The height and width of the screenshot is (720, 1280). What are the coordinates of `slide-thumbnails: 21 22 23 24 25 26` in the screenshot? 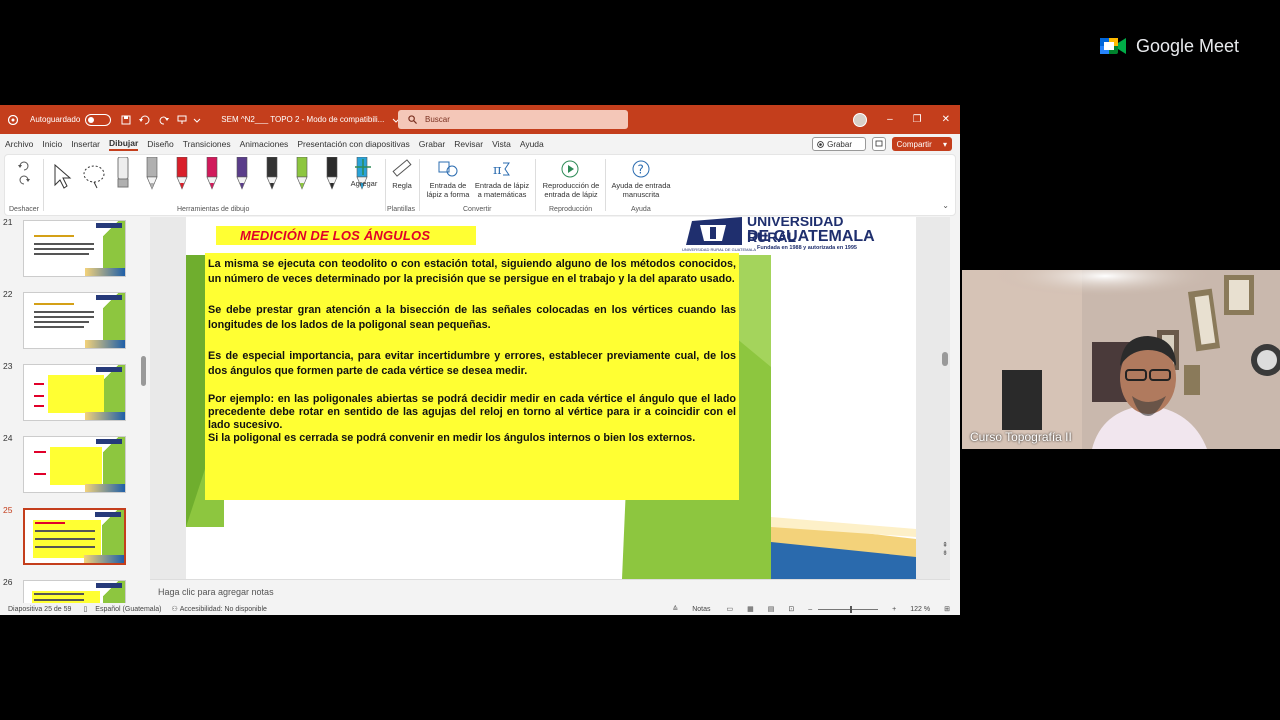 It's located at (75, 416).